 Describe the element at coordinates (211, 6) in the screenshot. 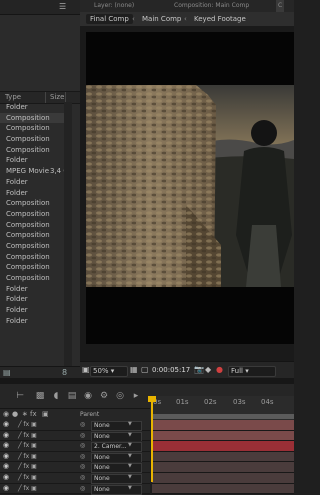

I see `comp-viewer-tab: Composition: Main Comp` at that location.